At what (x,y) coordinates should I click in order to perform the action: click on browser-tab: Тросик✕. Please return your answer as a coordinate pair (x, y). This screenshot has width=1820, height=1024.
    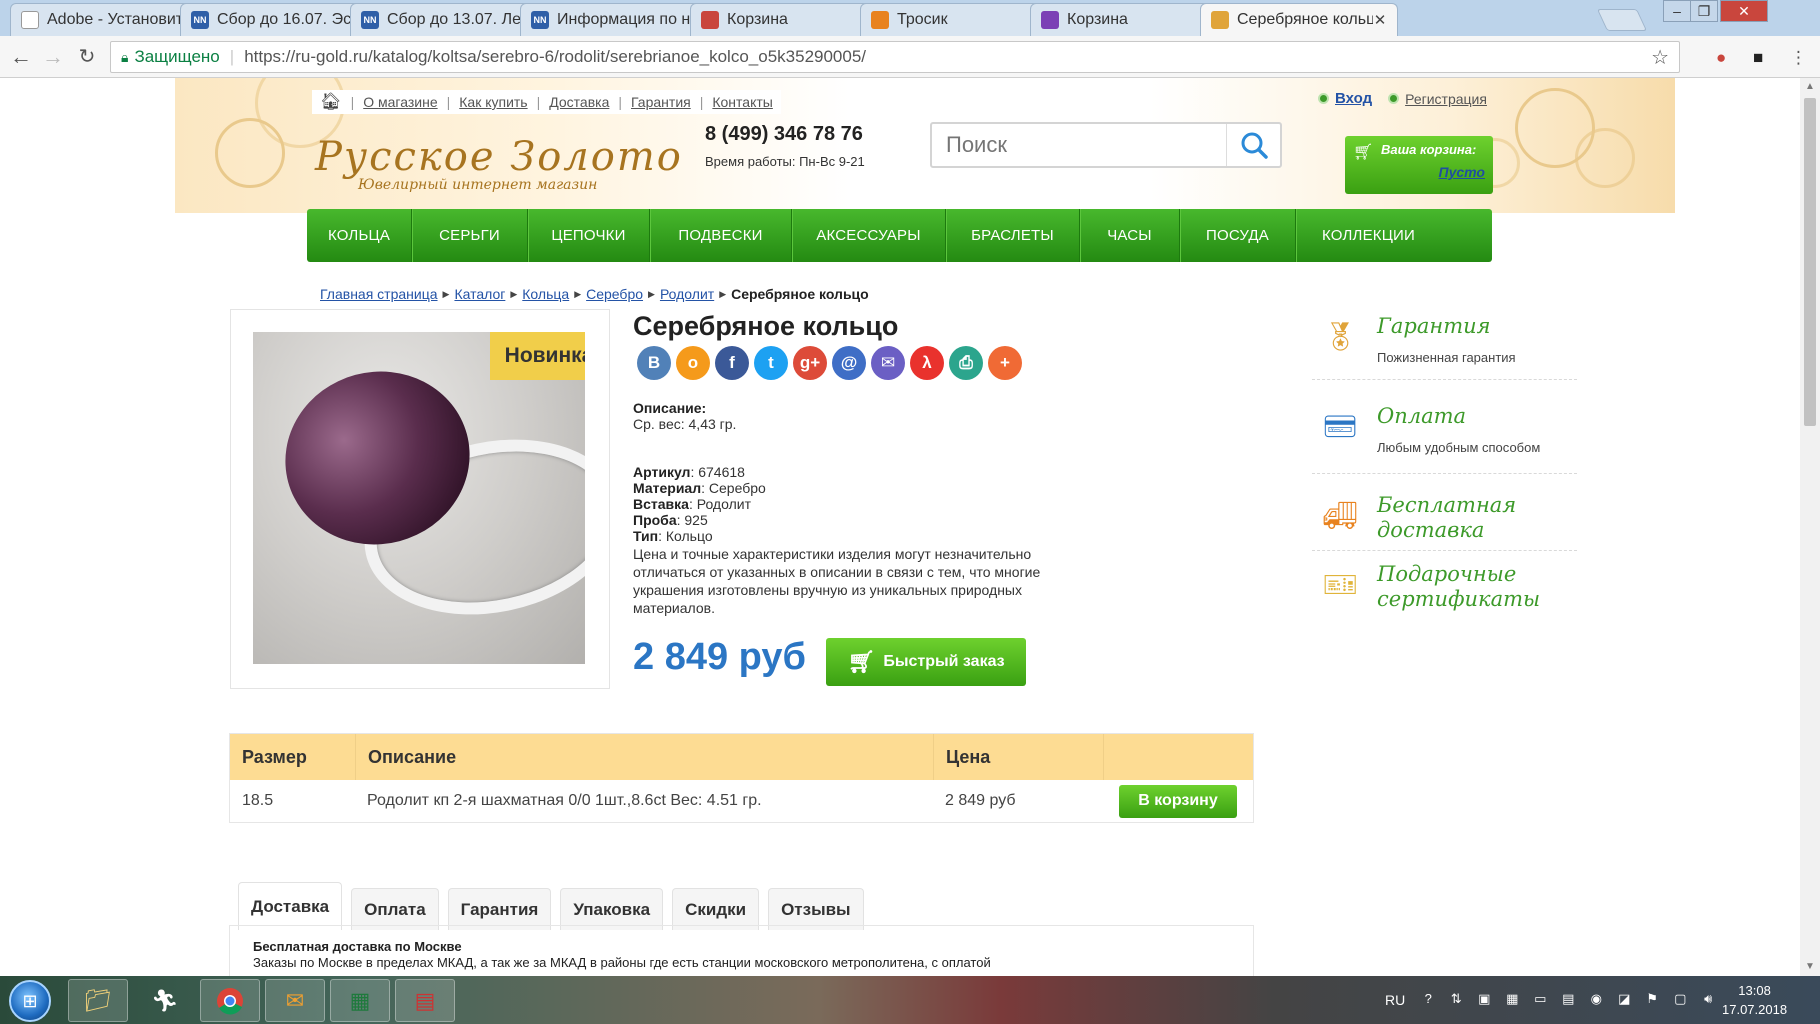
    Looking at the image, I should click on (959, 19).